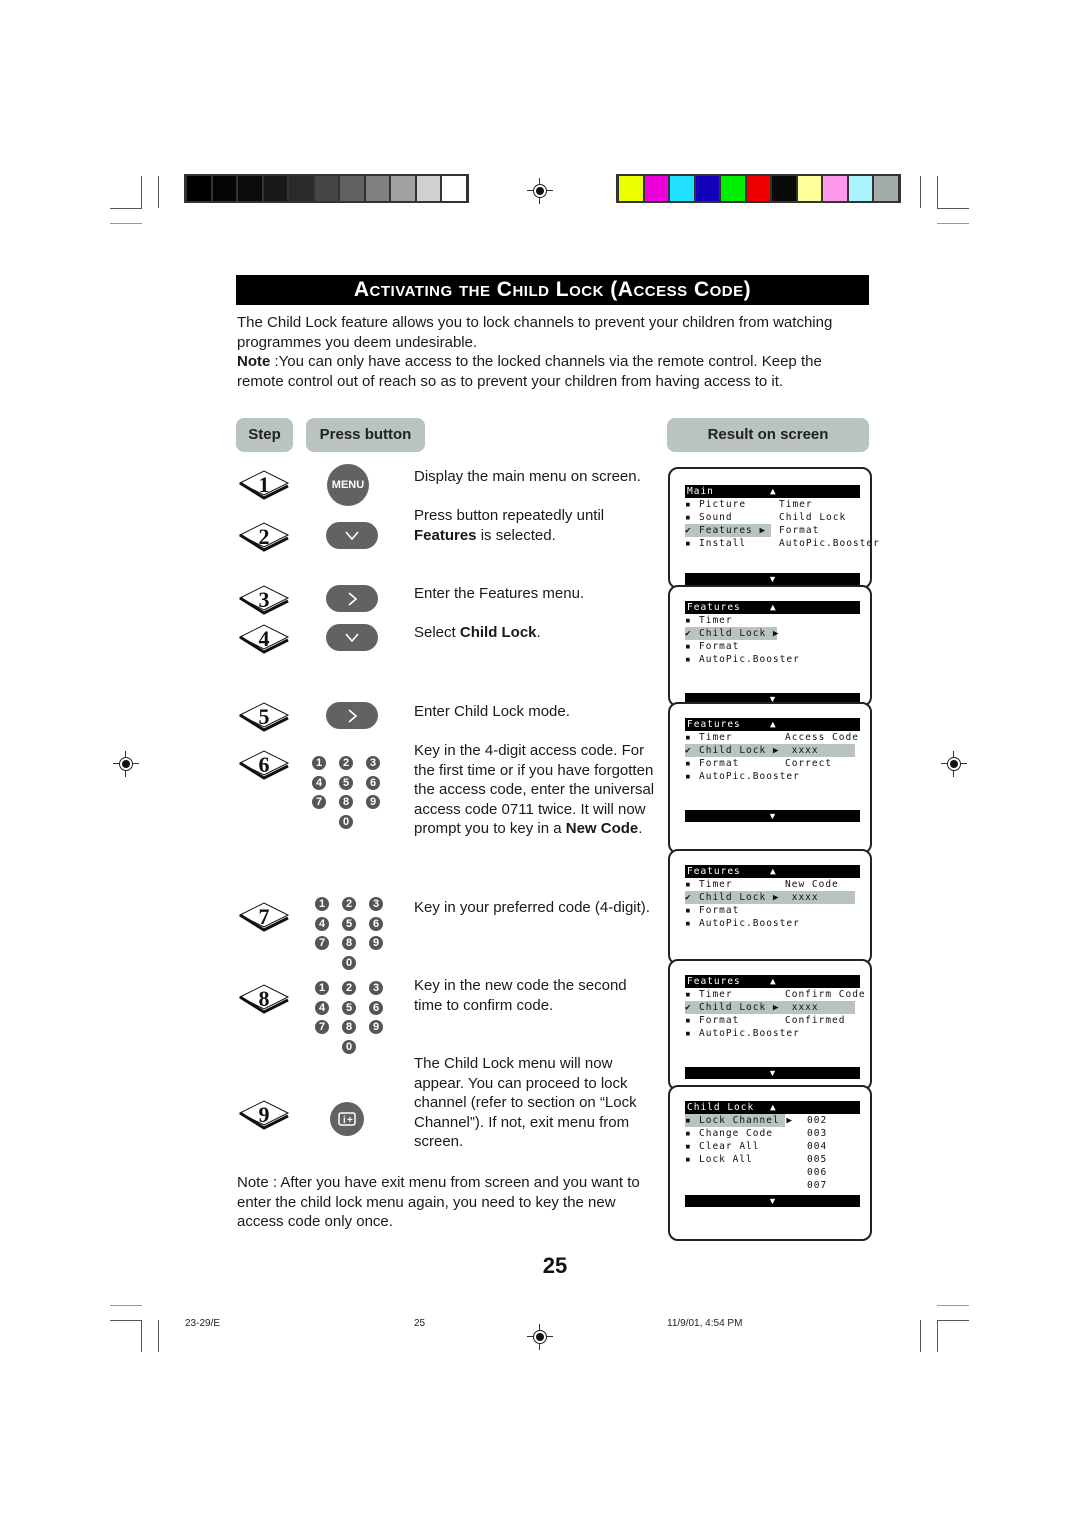 The image size is (1080, 1528). Describe the element at coordinates (772, 517) in the screenshot. I see `osd-menu-item: ▪ Sound Child Lock` at that location.